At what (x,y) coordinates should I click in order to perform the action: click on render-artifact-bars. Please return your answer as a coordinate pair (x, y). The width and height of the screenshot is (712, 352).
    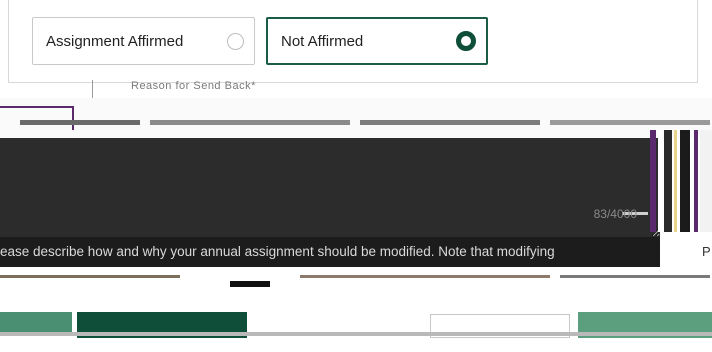
    Looking at the image, I should click on (681, 181).